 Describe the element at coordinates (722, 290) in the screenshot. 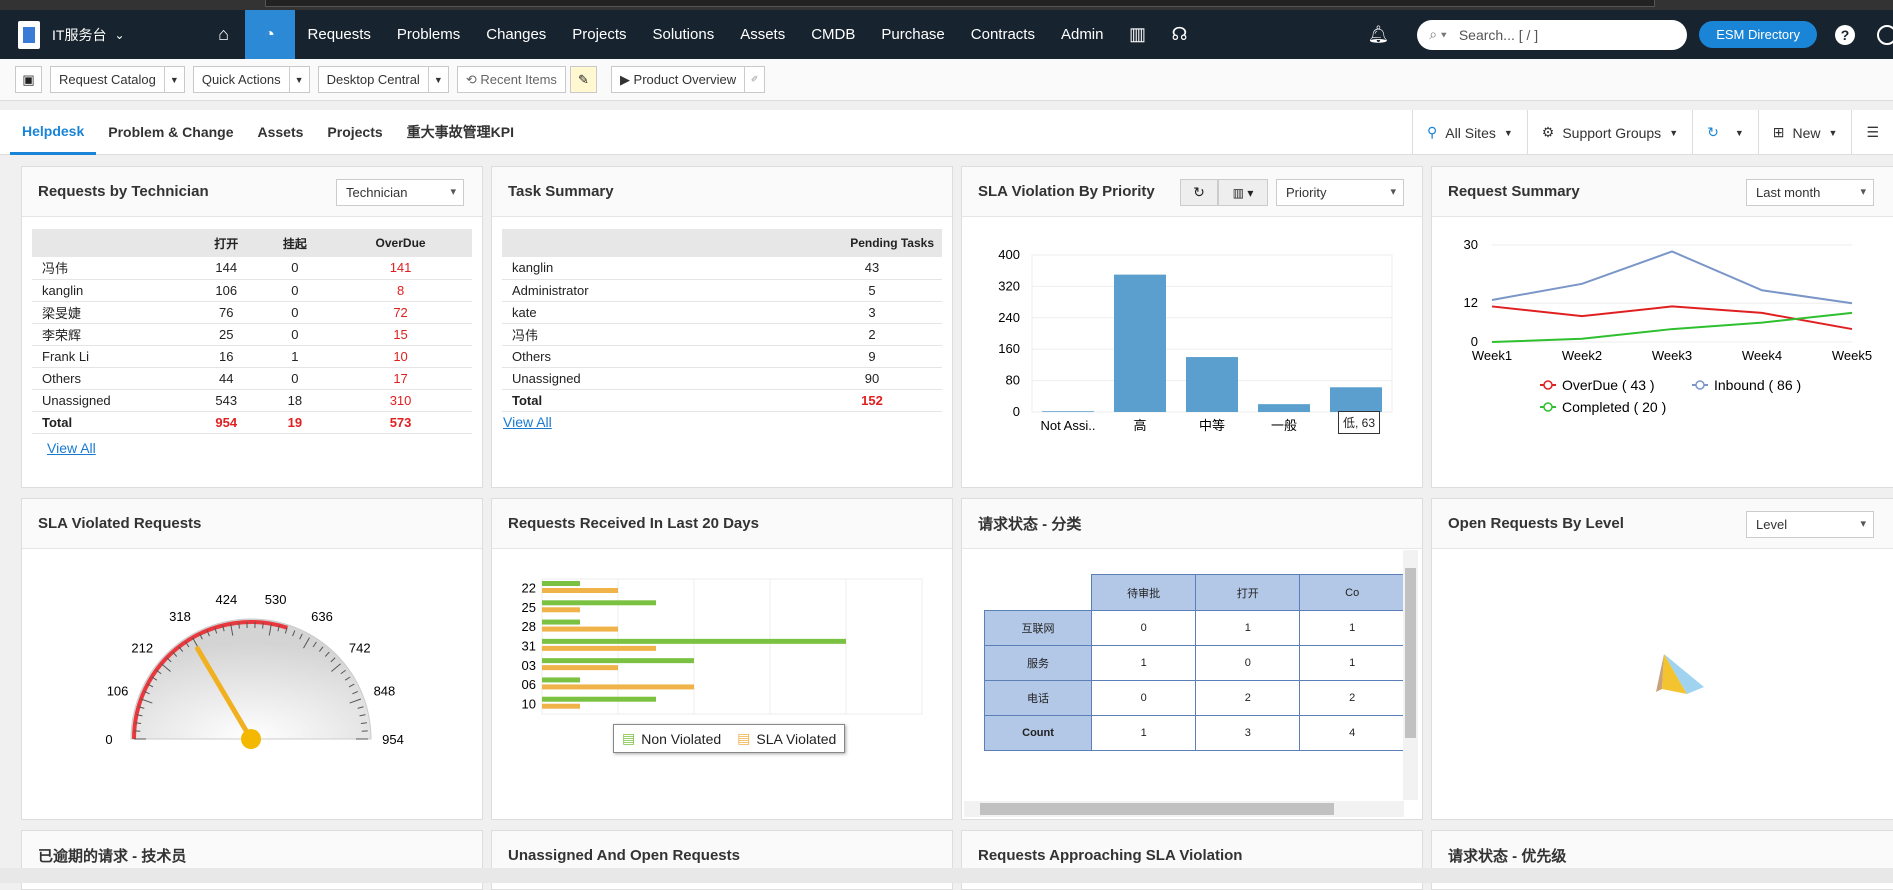

I see `table-row: Administrator5` at that location.